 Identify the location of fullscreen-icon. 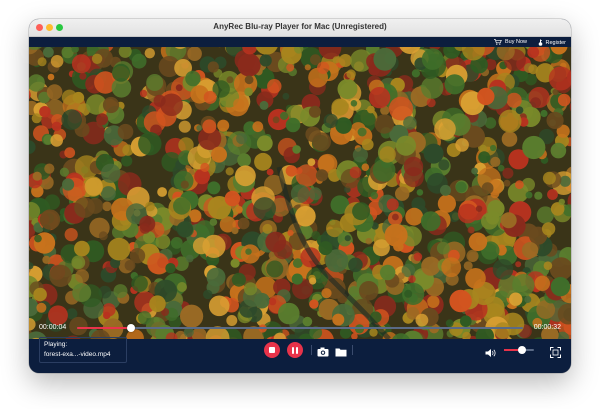
(555, 352).